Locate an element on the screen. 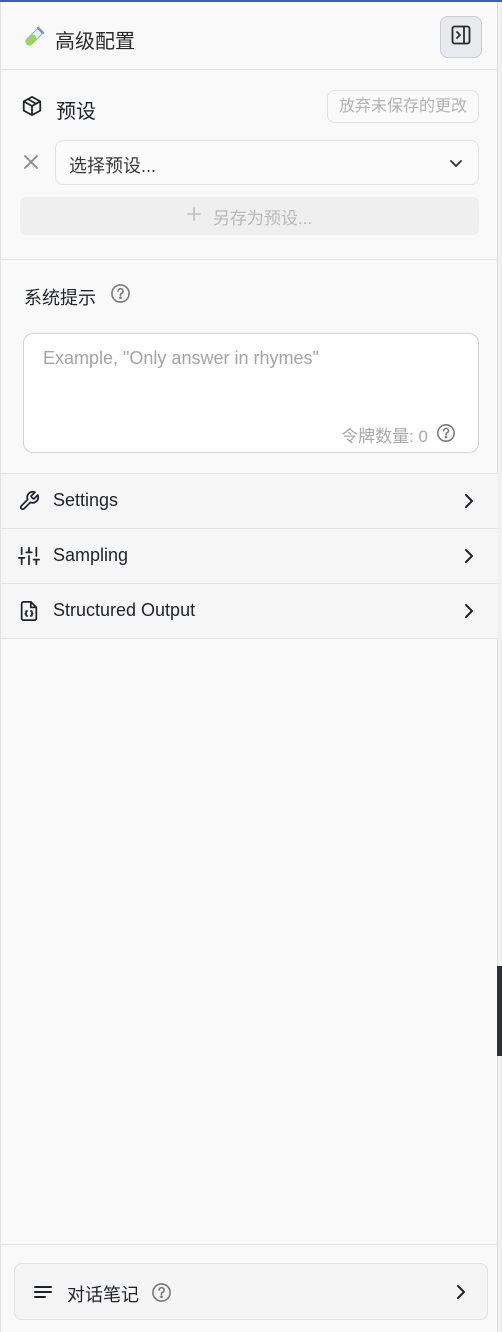 The image size is (502, 1332). package-icon is located at coordinates (32, 108).